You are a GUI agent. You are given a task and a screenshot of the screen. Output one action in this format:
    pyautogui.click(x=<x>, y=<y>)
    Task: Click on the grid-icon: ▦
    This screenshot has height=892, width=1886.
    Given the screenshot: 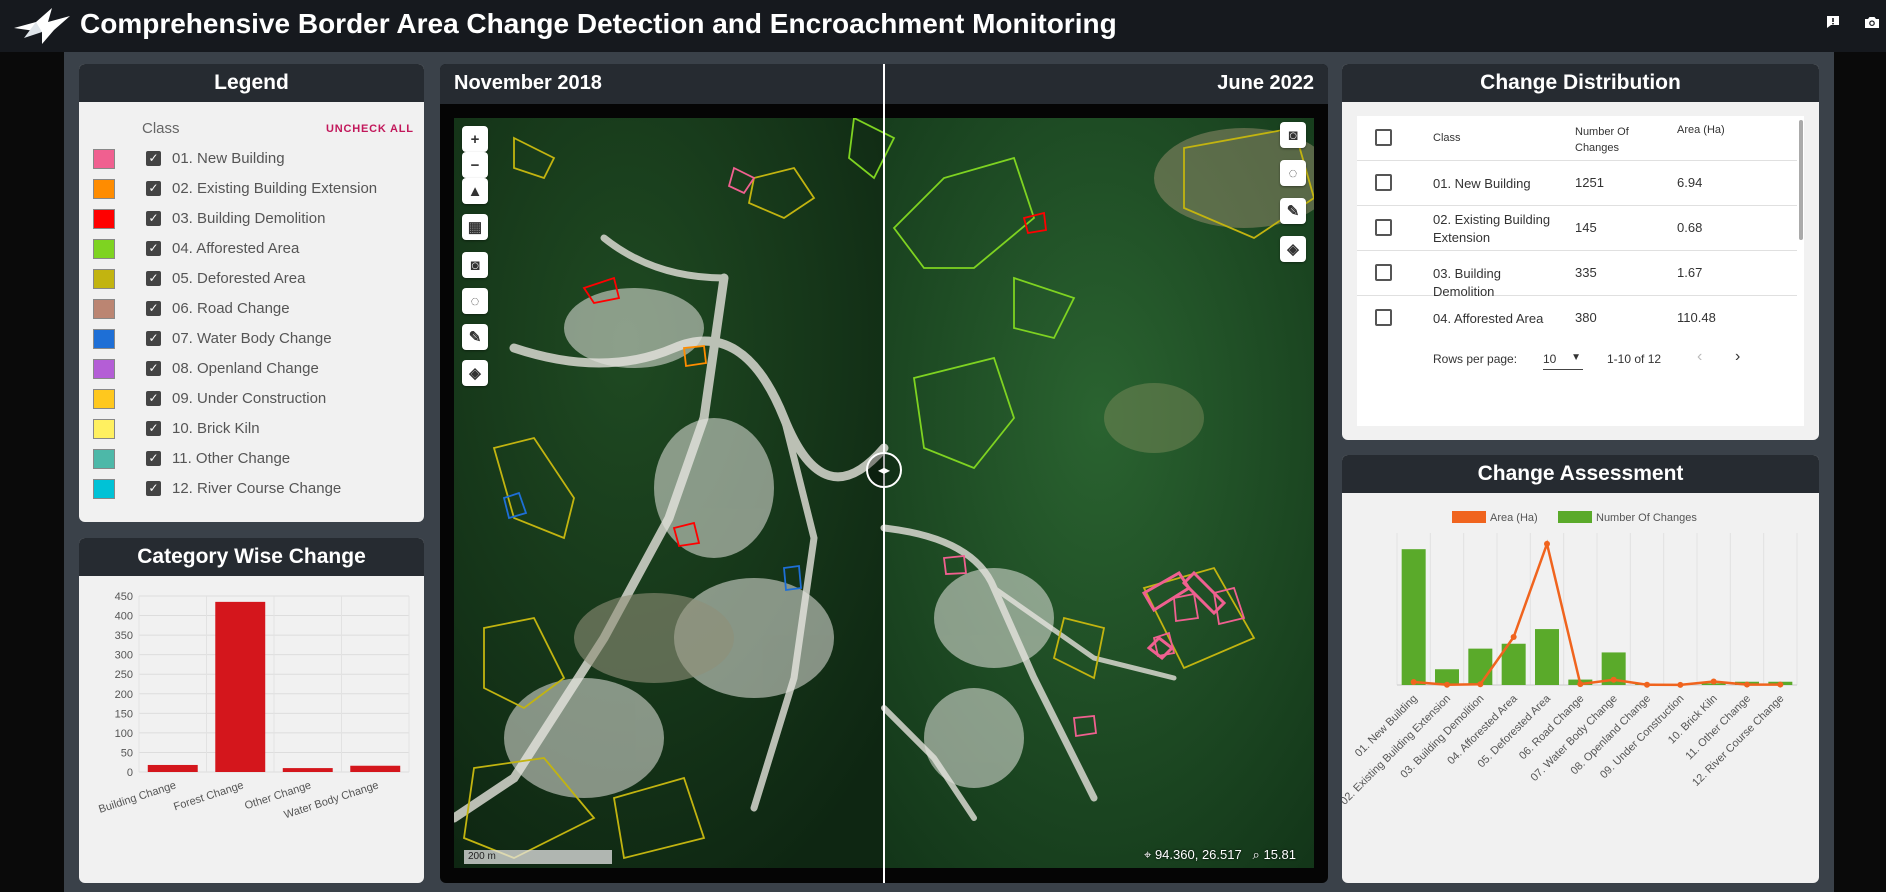 What is the action you would take?
    pyautogui.click(x=475, y=227)
    